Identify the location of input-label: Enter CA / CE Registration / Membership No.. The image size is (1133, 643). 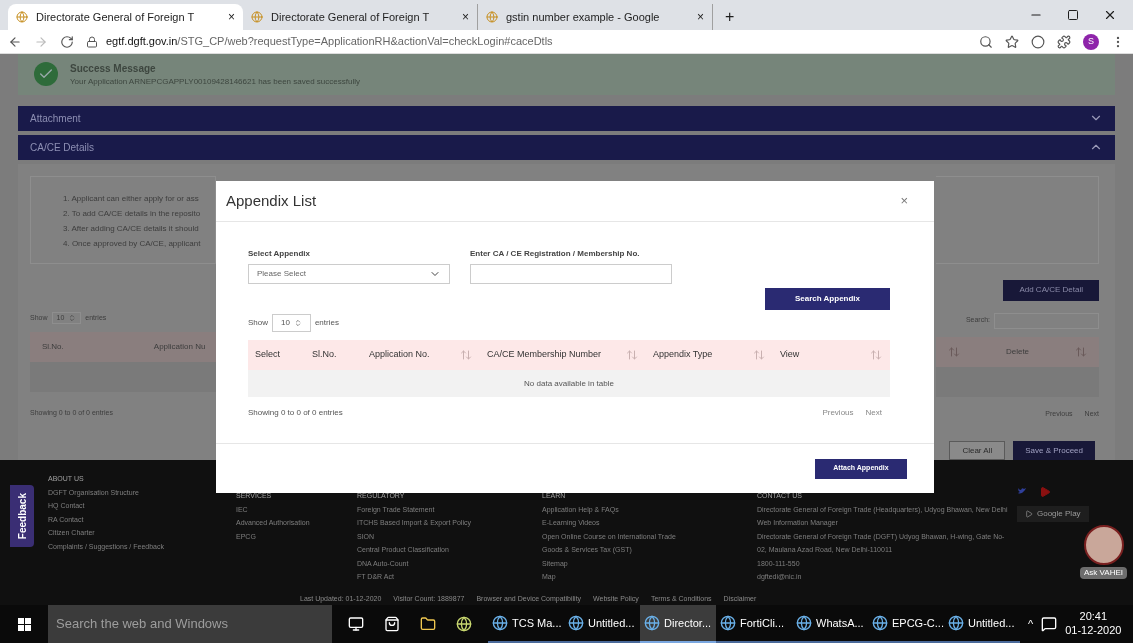
(555, 254).